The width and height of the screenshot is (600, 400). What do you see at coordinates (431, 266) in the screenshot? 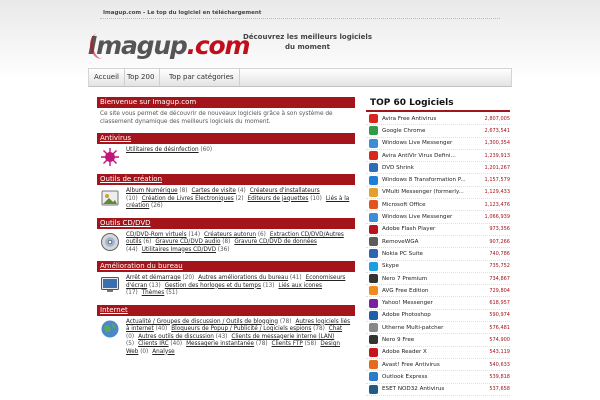
I see `software-name: Skype` at bounding box center [431, 266].